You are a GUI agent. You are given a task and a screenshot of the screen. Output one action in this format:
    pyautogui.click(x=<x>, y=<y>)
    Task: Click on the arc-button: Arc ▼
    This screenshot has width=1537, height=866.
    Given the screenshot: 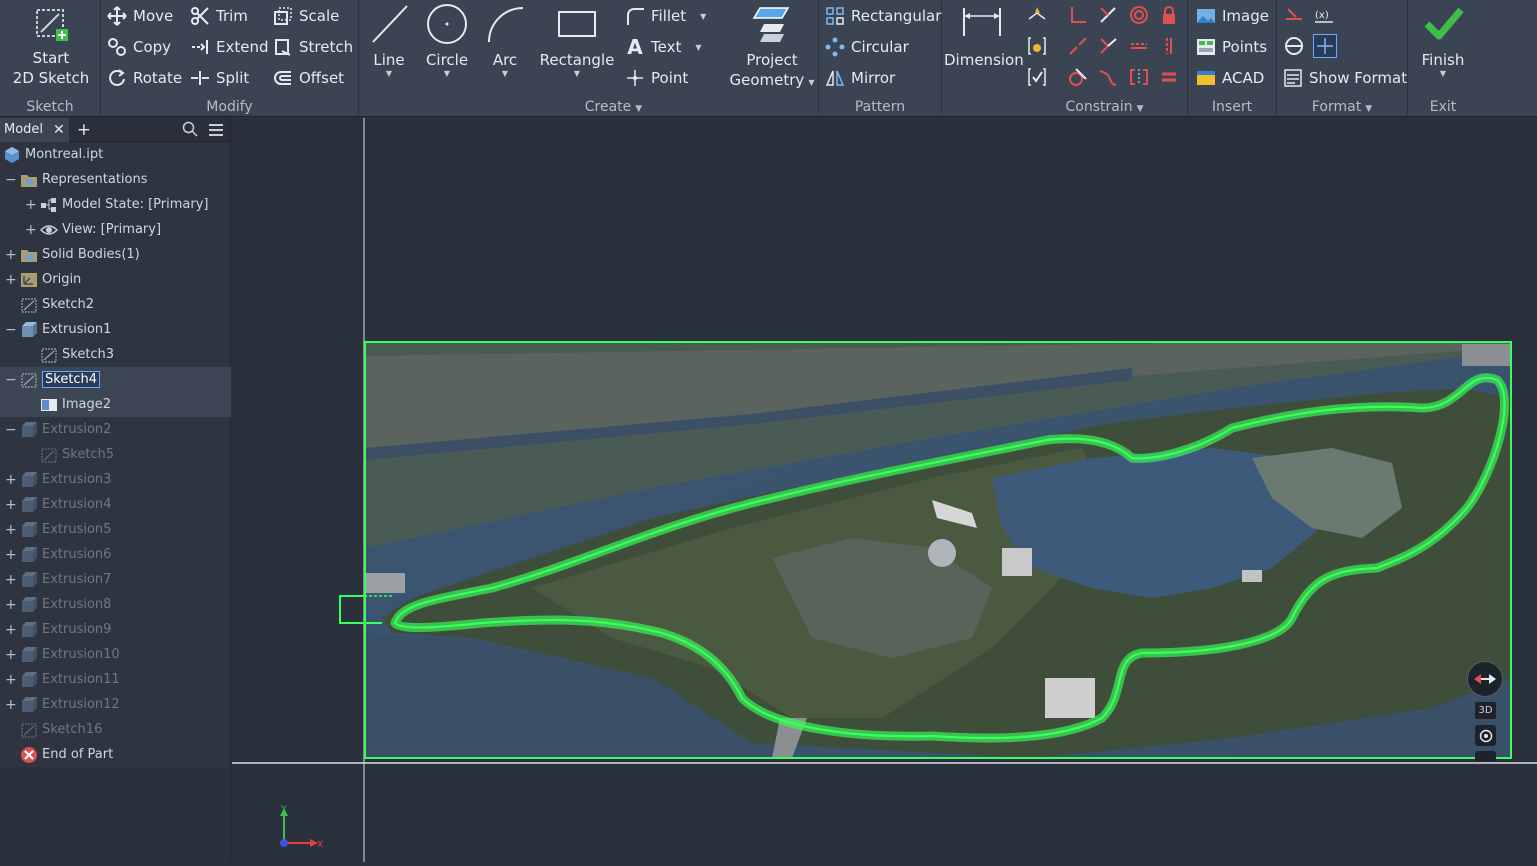 What is the action you would take?
    pyautogui.click(x=505, y=40)
    